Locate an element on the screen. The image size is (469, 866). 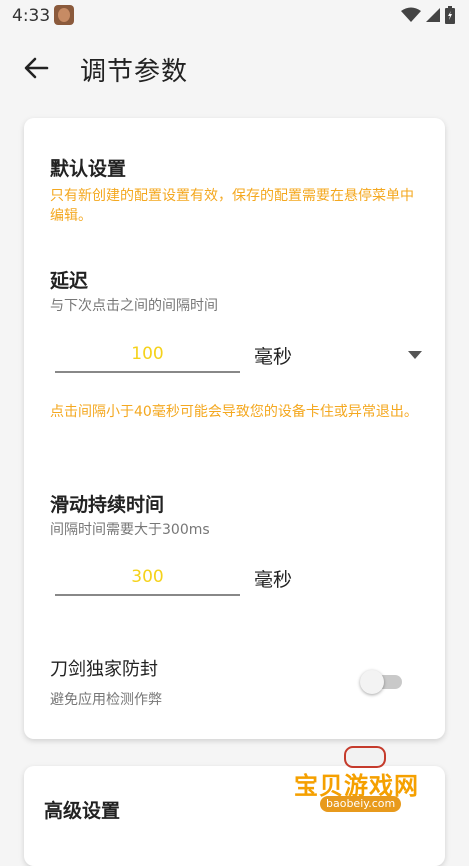
back-button is located at coordinates (36, 68).